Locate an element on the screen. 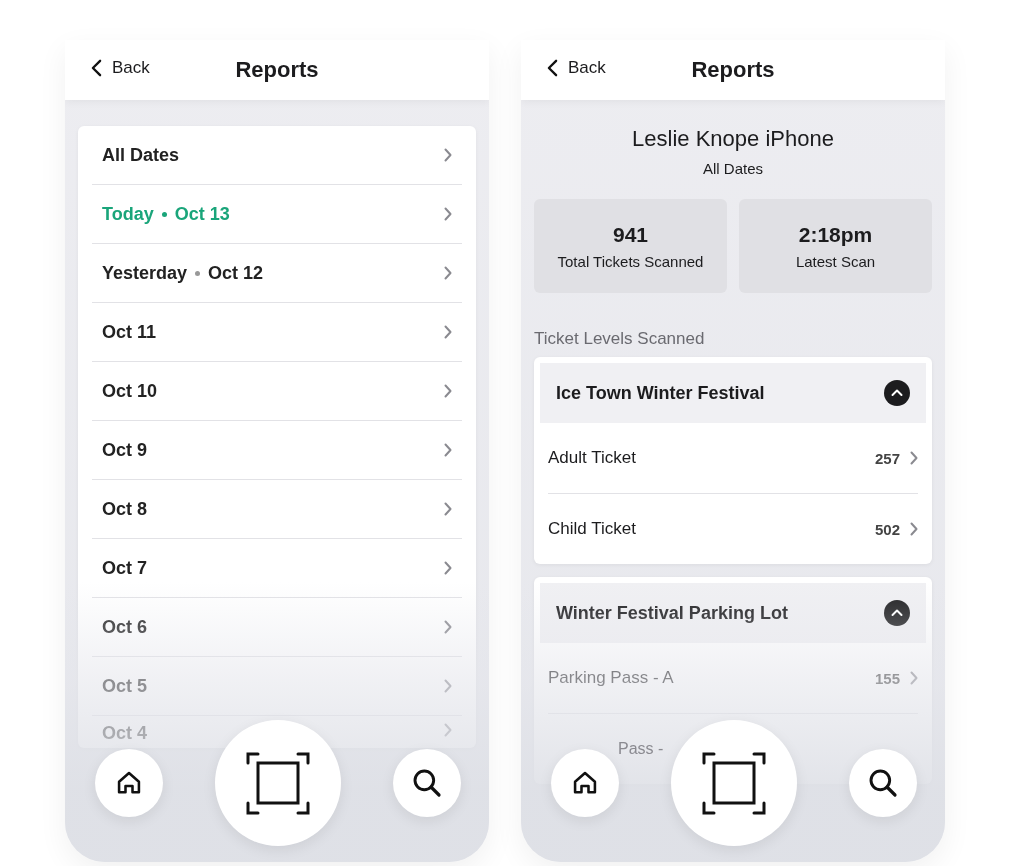 This screenshot has height=866, width=1026. group-header: Winter Festival Parking Lot is located at coordinates (733, 613).